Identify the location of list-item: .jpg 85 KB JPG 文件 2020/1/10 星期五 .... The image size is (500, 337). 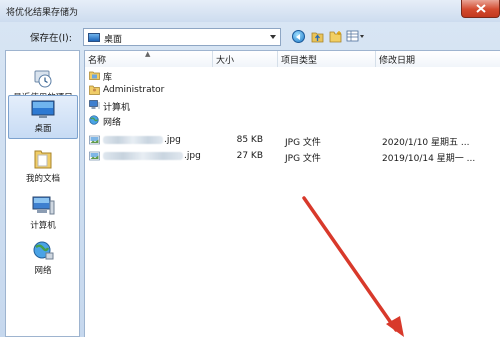
(292, 141).